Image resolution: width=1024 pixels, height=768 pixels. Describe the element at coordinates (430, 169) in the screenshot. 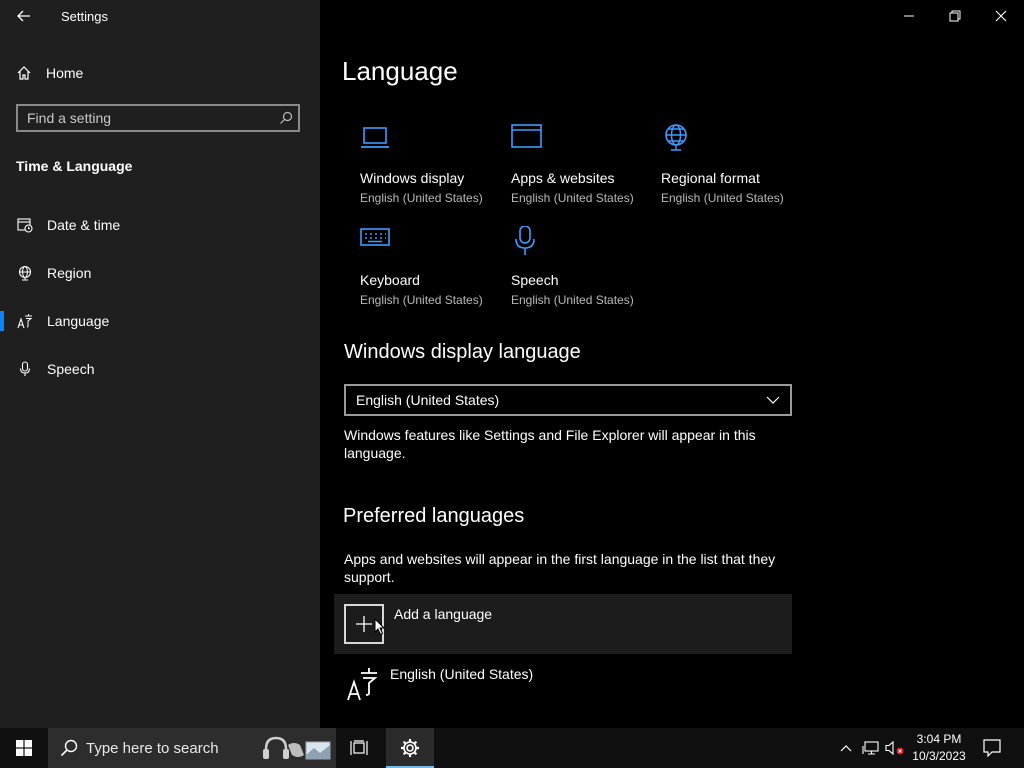

I see `tile-windows-display: Windows display English (United States)` at that location.